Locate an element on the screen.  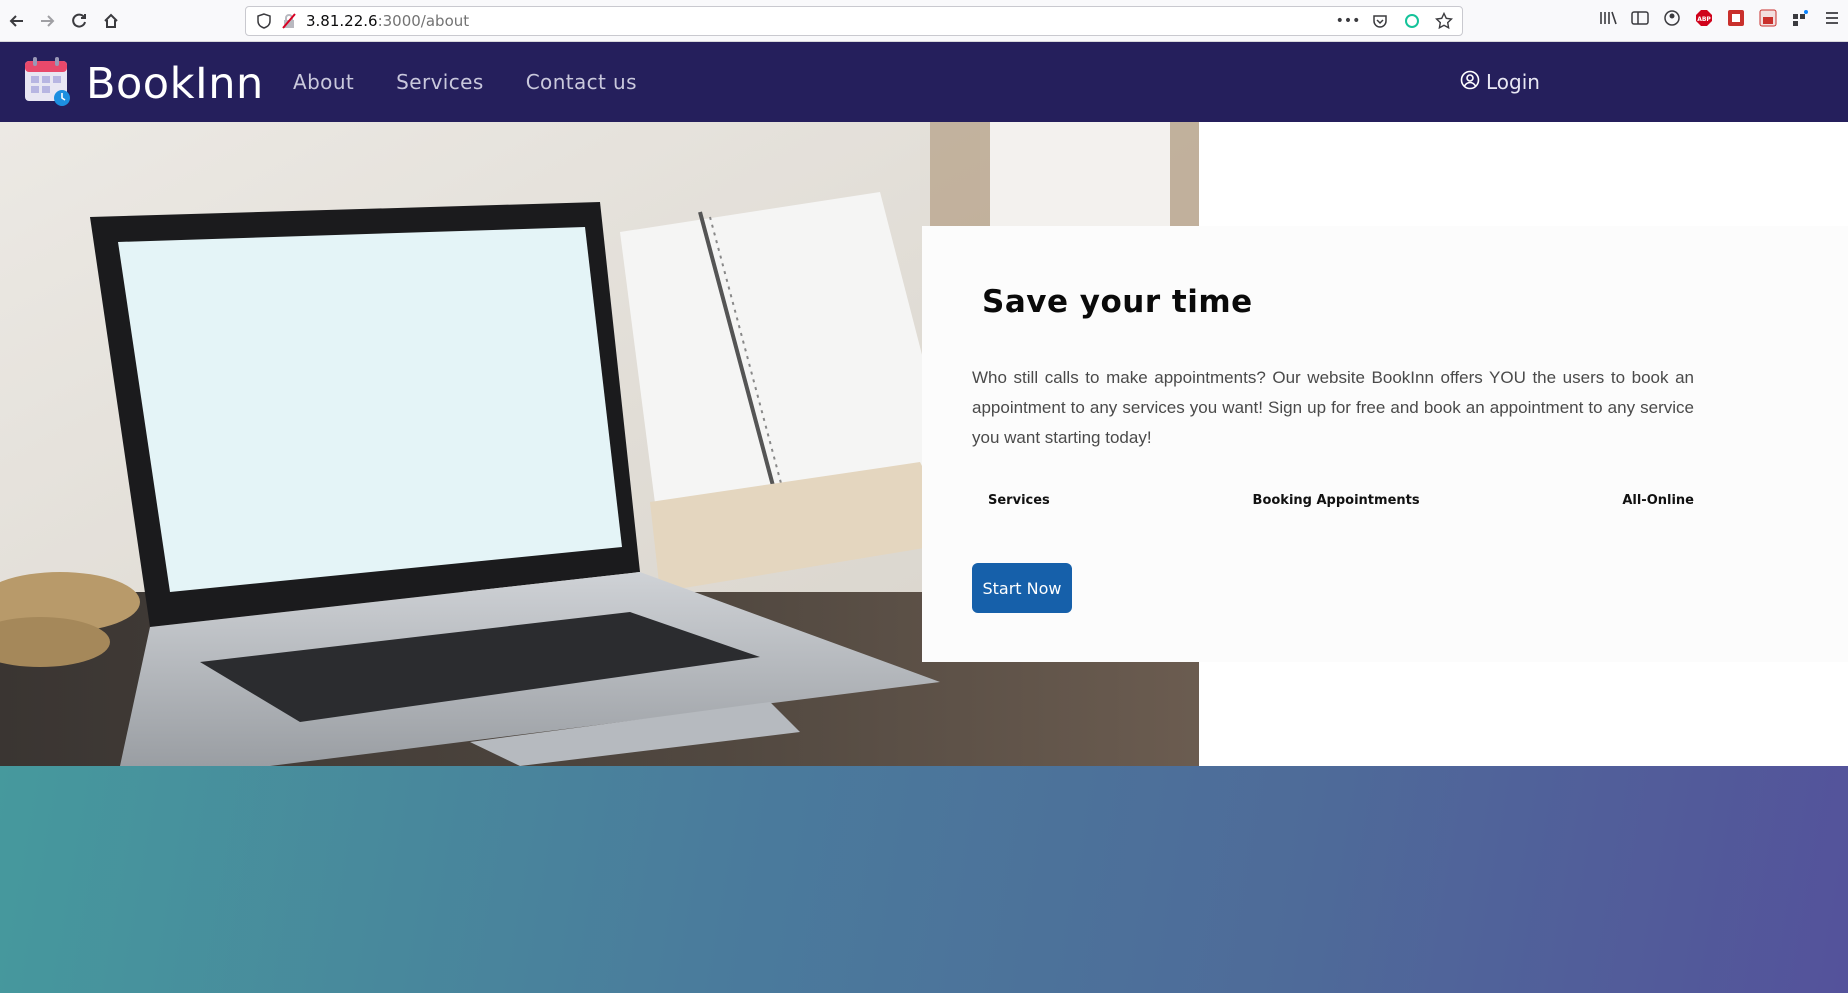
library-icon is located at coordinates (1608, 18).